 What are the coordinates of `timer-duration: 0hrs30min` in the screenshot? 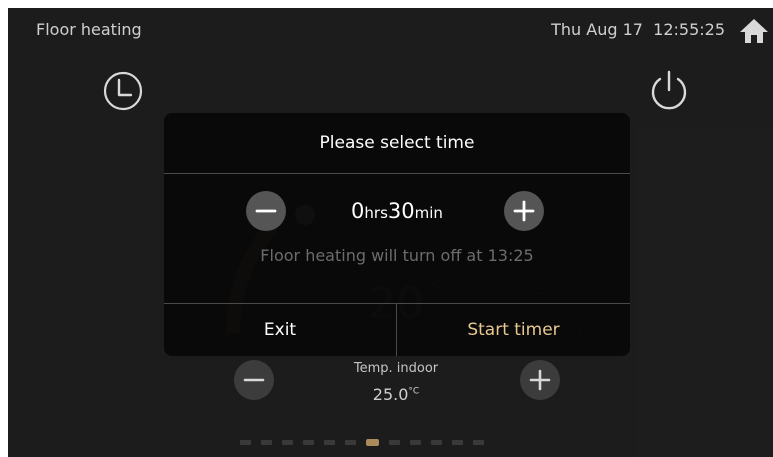 It's located at (397, 211).